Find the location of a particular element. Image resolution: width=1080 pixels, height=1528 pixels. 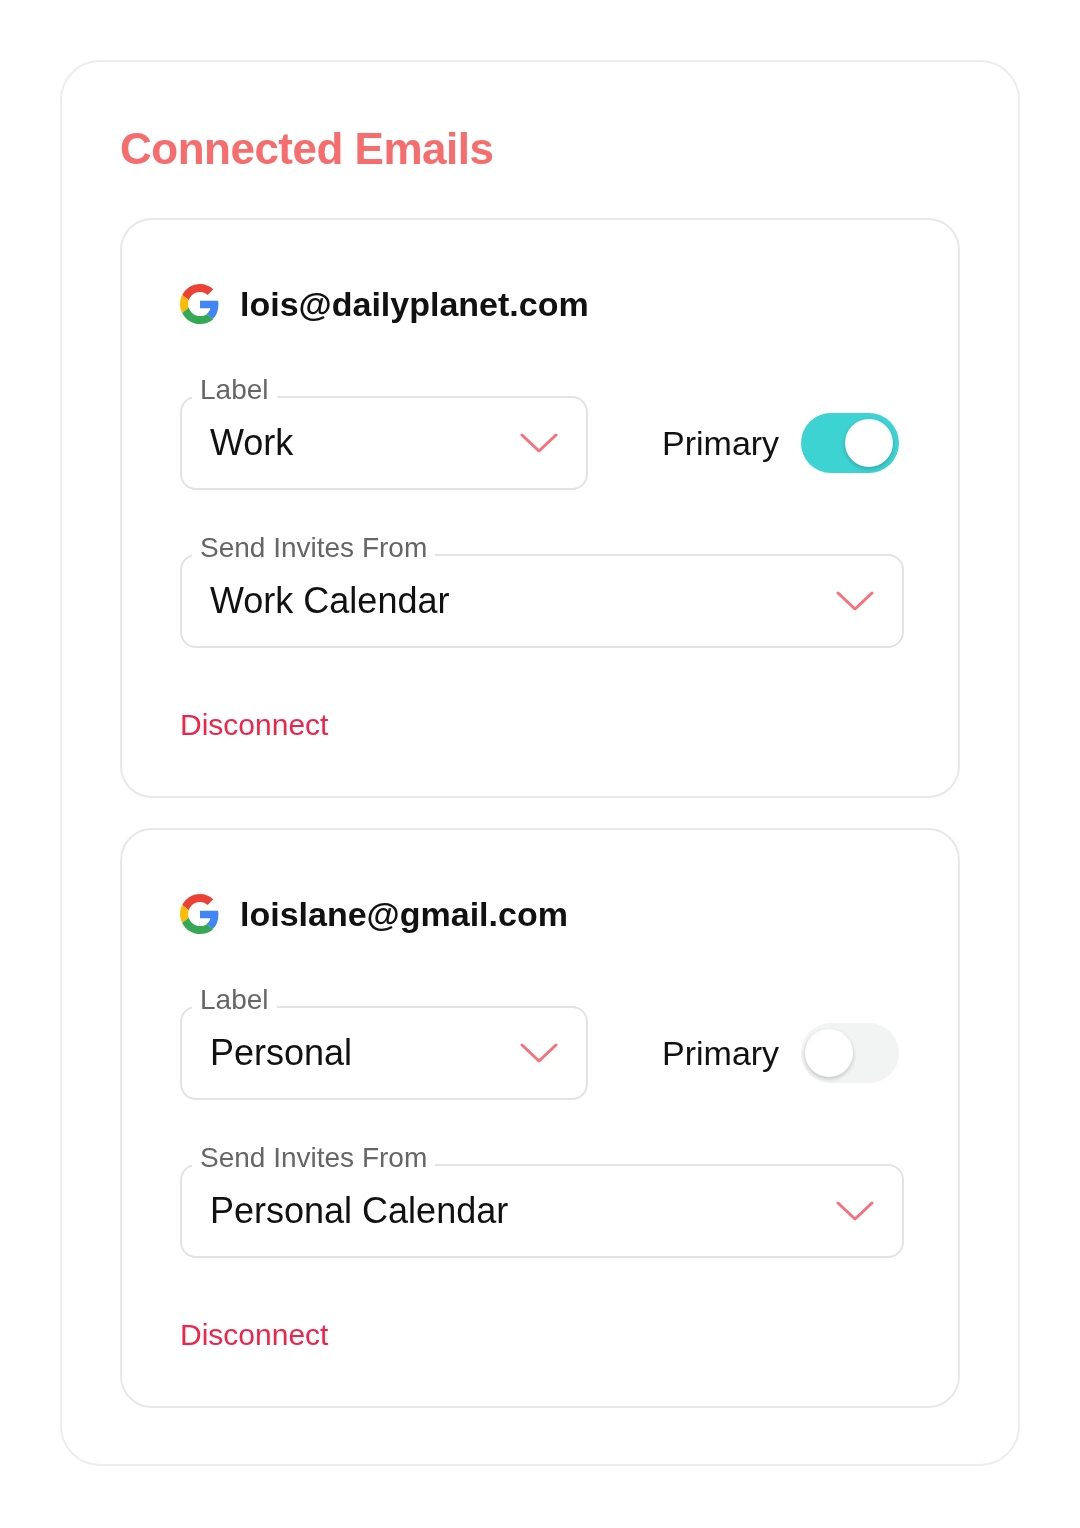

email-address: loislane@gmail.com is located at coordinates (404, 914).